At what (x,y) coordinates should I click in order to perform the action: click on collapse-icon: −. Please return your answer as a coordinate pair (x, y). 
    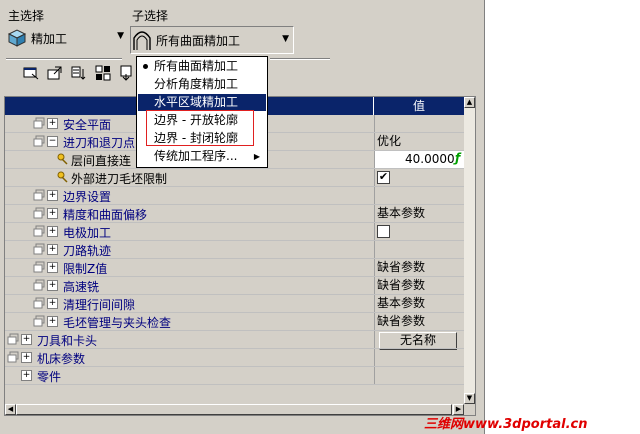
    Looking at the image, I should click on (52, 141).